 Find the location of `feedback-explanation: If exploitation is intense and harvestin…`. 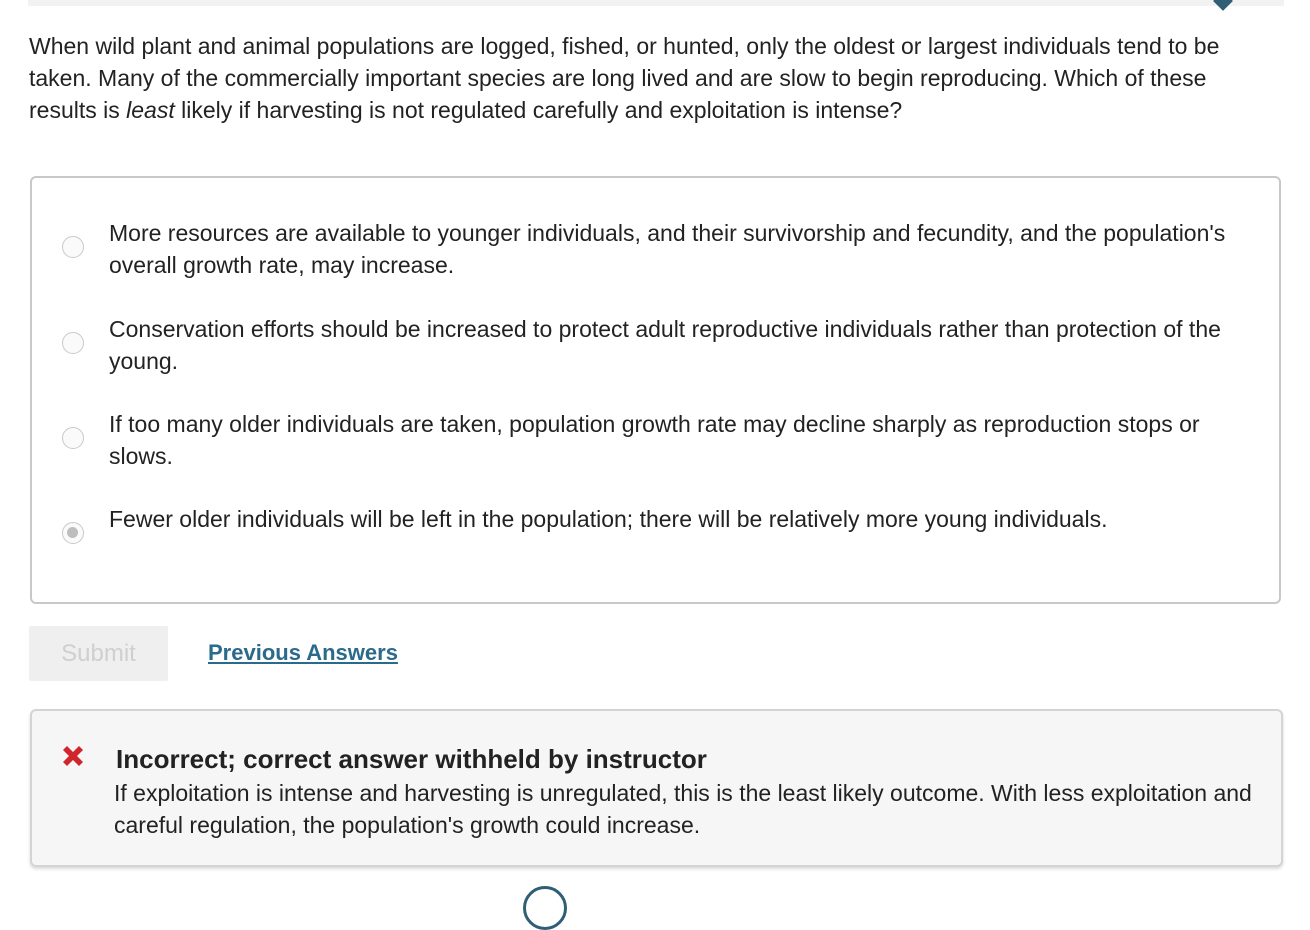

feedback-explanation: If exploitation is intense and harvestin… is located at coordinates (683, 809).